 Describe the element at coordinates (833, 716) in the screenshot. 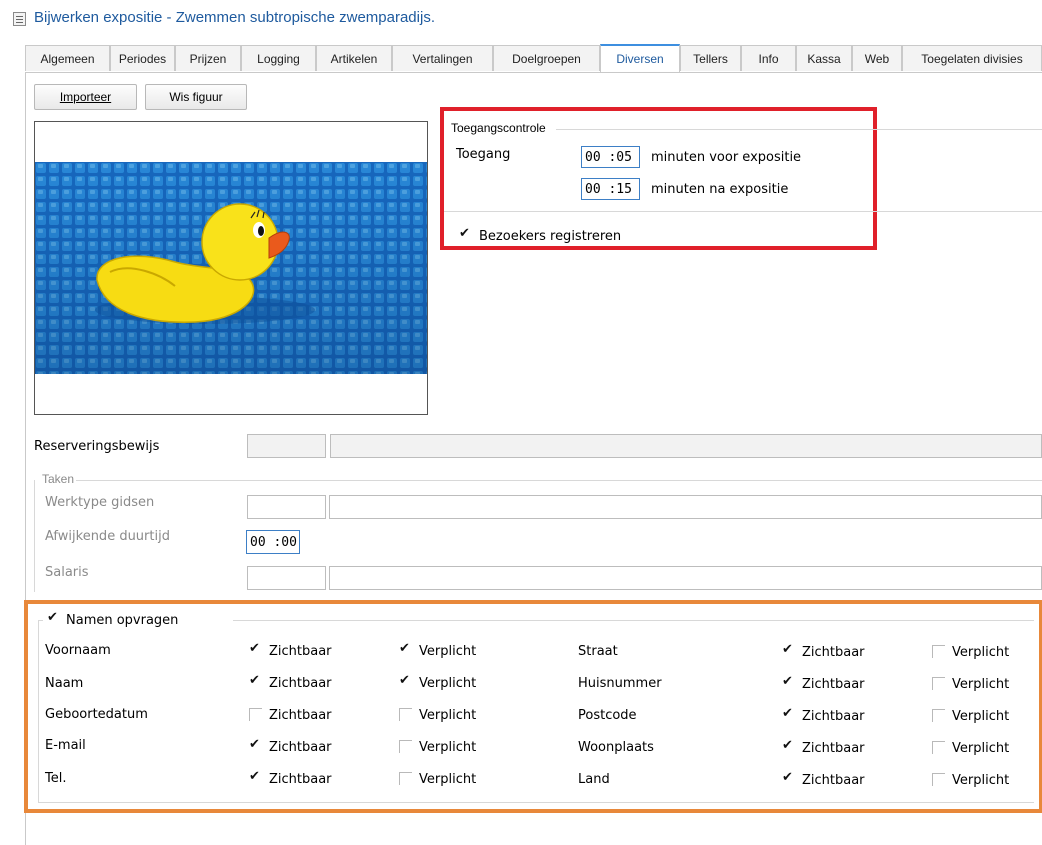

I see `postcode-visible-label: Zichtbaar` at that location.